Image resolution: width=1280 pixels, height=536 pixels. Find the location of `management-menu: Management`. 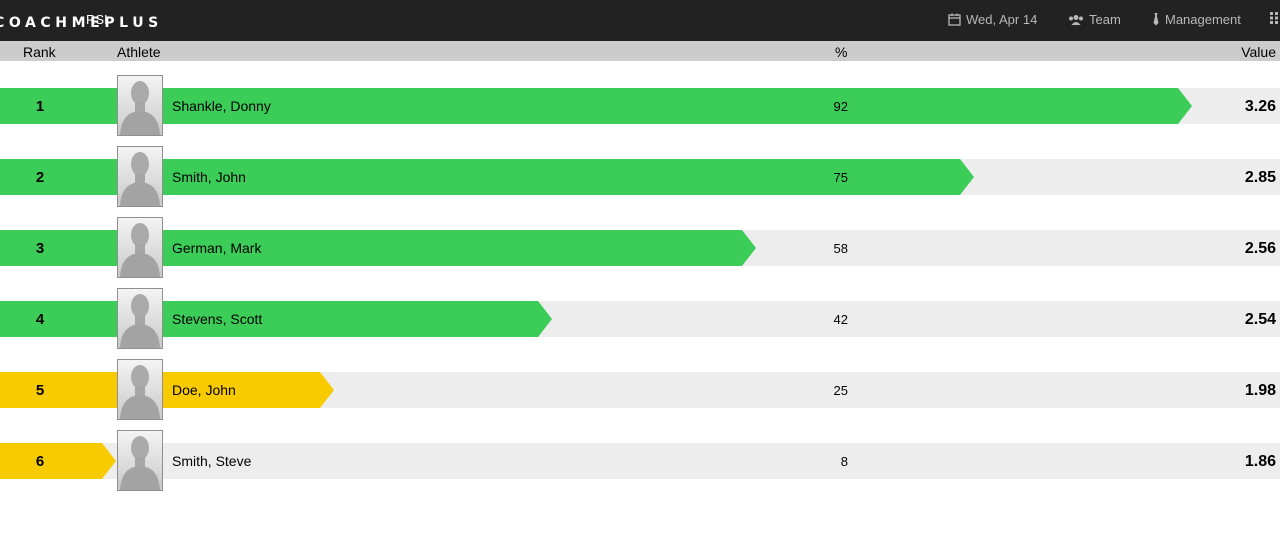

management-menu: Management is located at coordinates (1196, 19).